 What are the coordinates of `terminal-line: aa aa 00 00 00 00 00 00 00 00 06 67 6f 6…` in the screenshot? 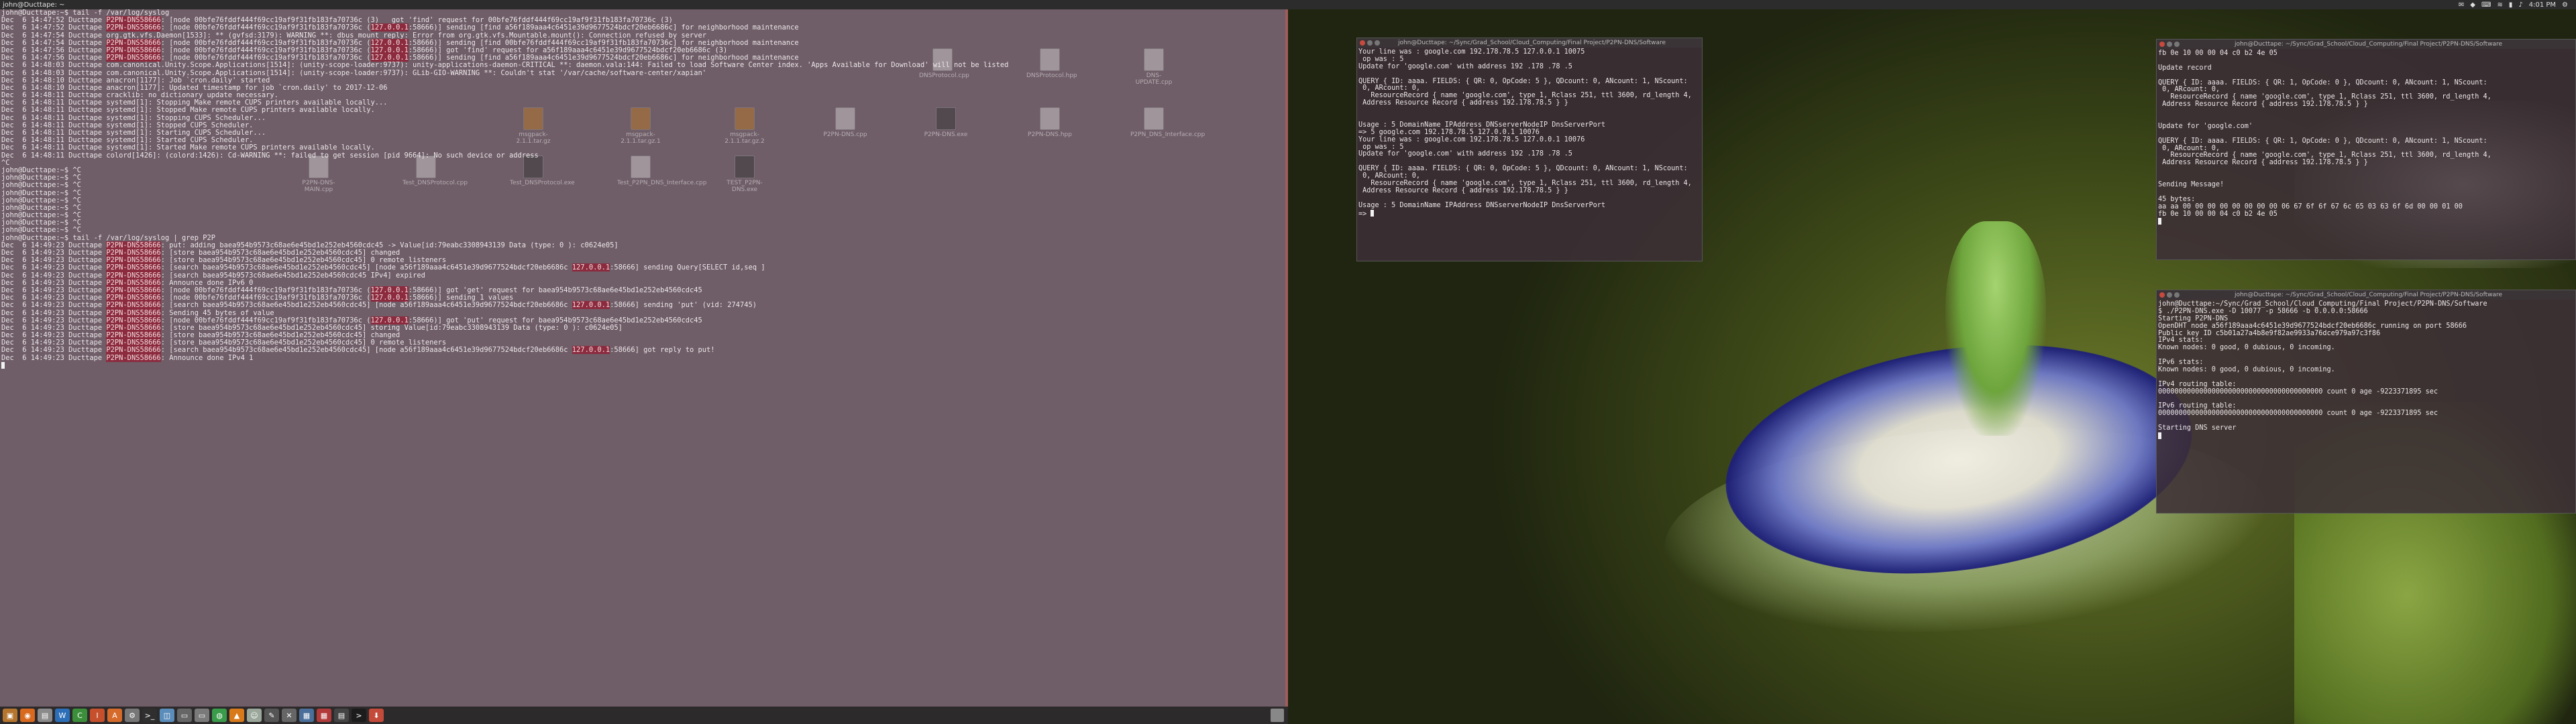 It's located at (2310, 206).